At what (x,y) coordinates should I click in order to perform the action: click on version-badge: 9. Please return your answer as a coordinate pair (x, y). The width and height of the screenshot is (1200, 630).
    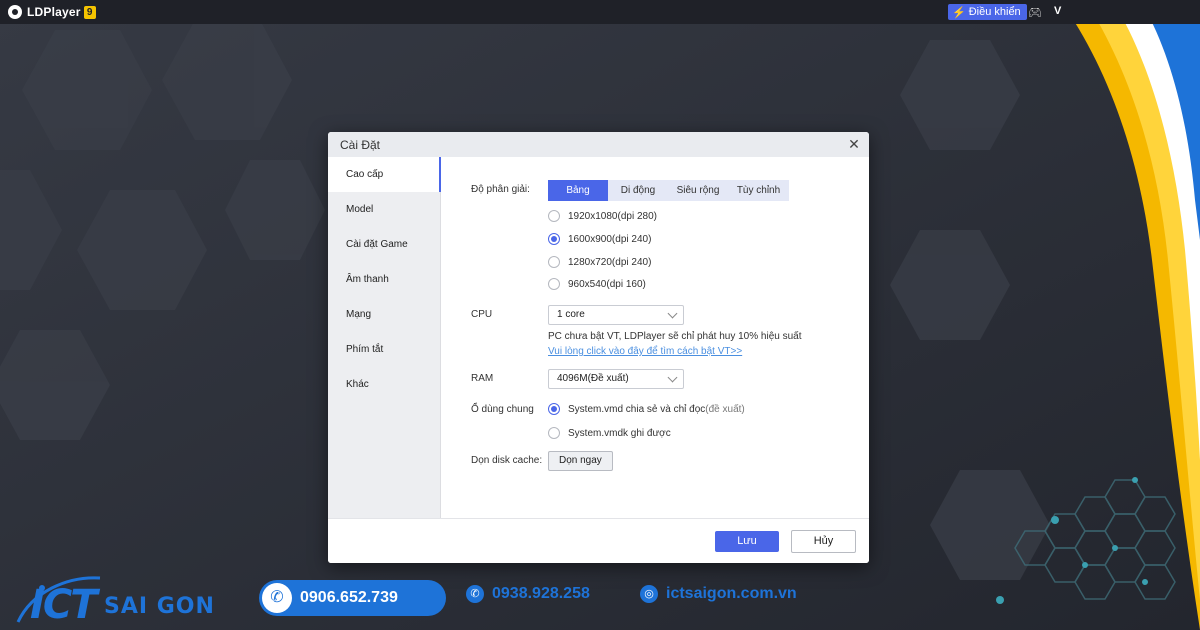
    Looking at the image, I should click on (89, 12).